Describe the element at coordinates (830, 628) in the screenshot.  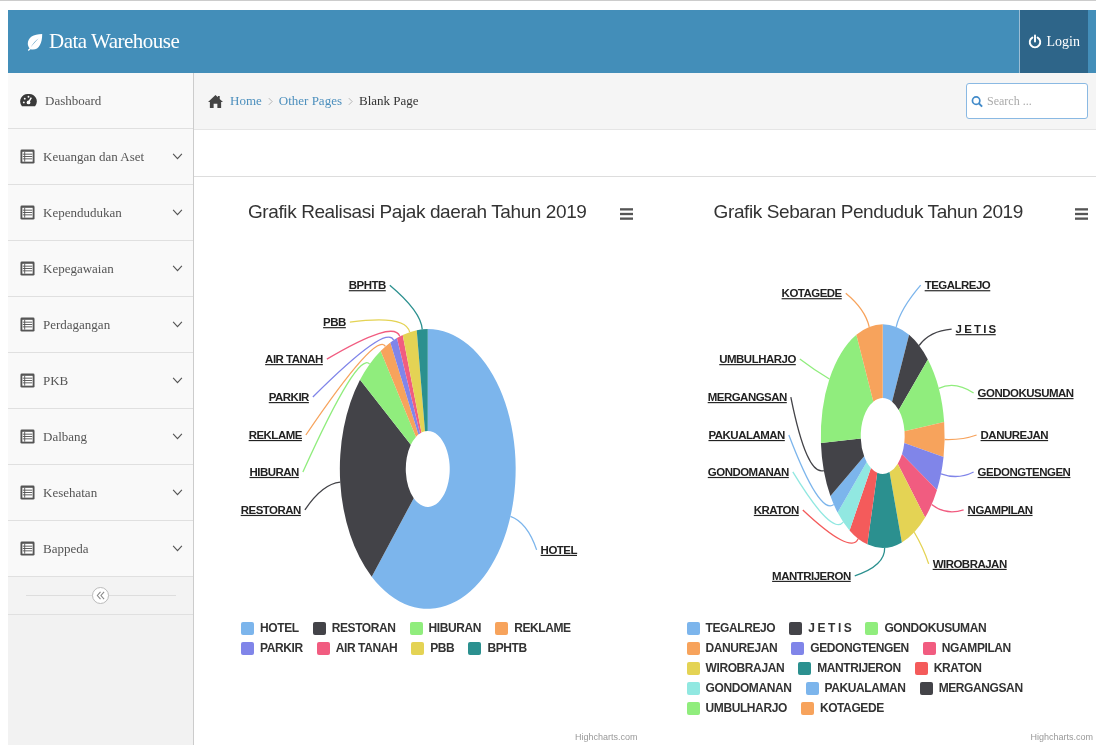
I see `legend-label: J E T I S` at that location.